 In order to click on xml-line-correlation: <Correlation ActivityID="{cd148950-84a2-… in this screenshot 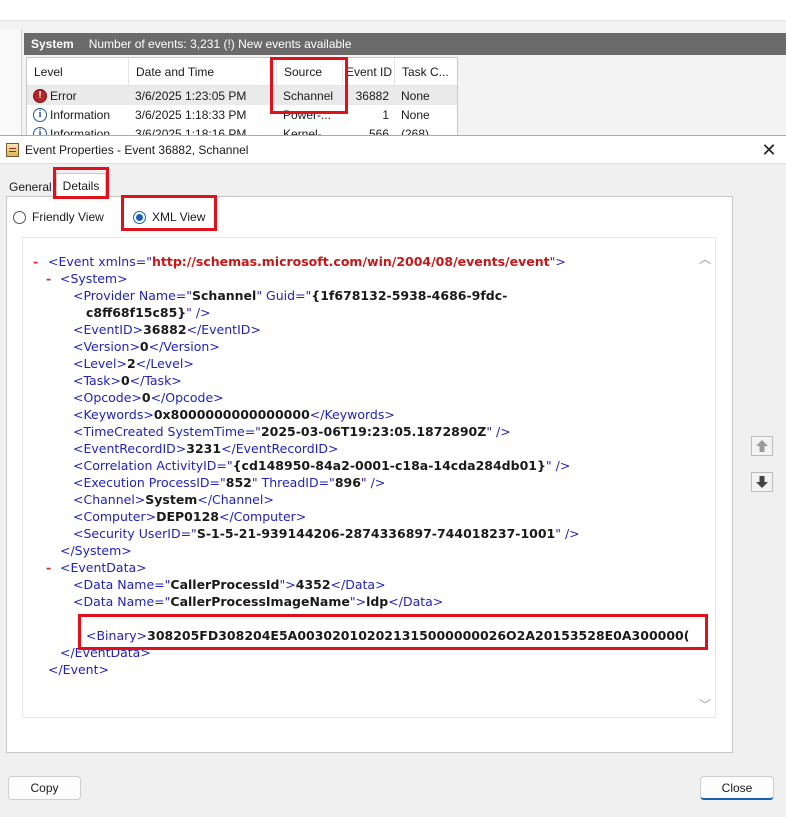, I will do `click(322, 465)`.